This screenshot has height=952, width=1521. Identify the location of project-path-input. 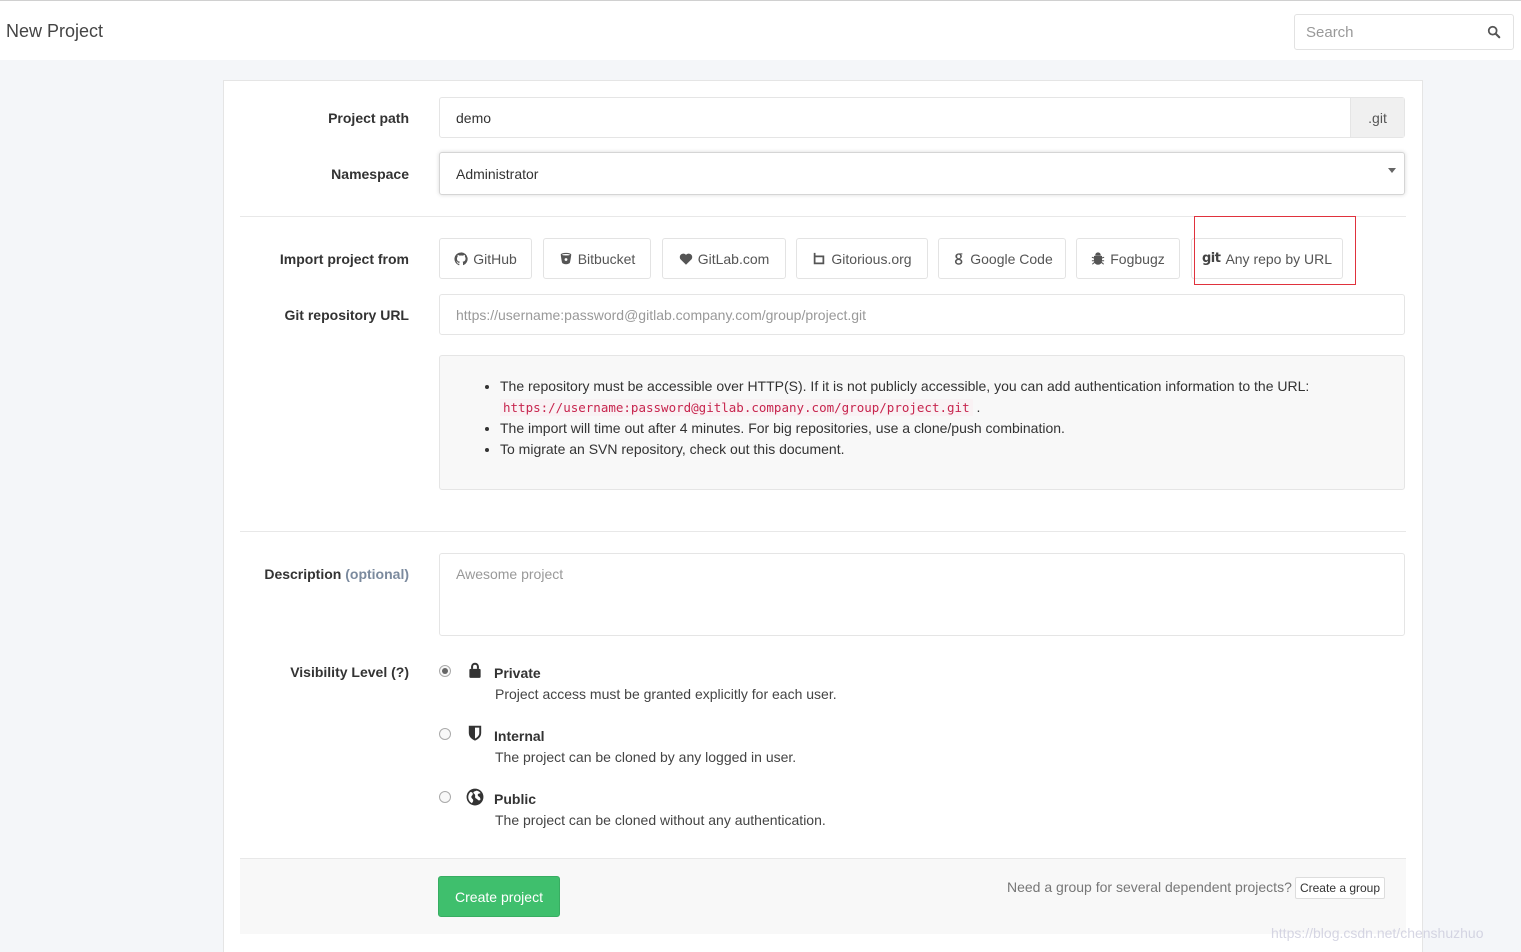
(922, 117).